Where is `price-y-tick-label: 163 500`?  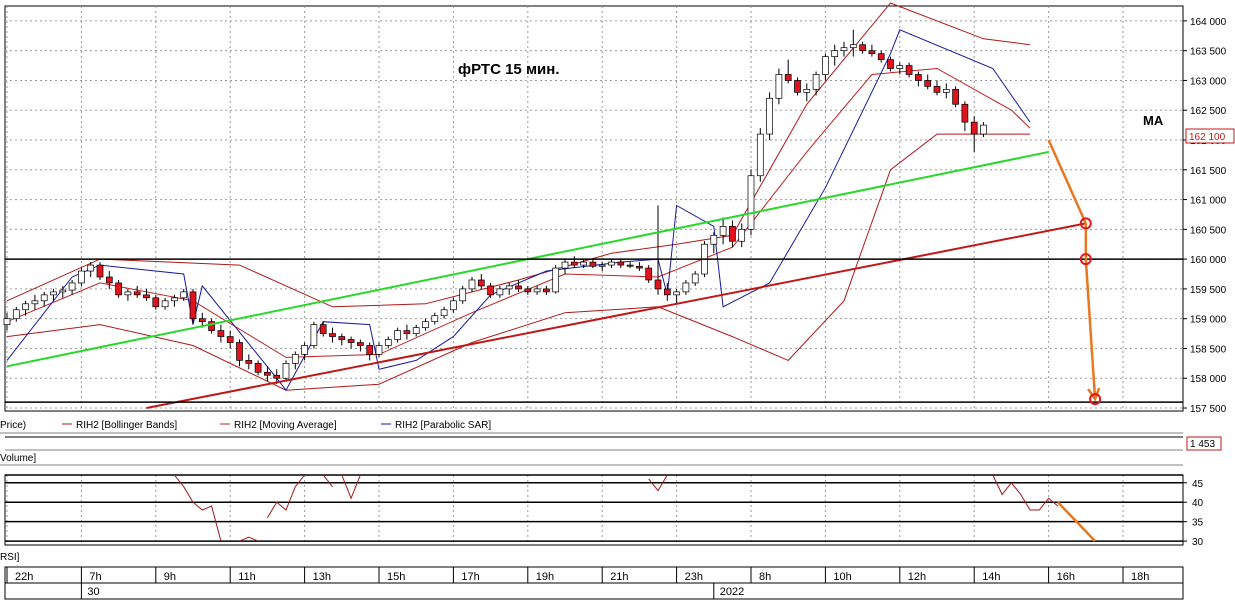 price-y-tick-label: 163 500 is located at coordinates (1208, 52).